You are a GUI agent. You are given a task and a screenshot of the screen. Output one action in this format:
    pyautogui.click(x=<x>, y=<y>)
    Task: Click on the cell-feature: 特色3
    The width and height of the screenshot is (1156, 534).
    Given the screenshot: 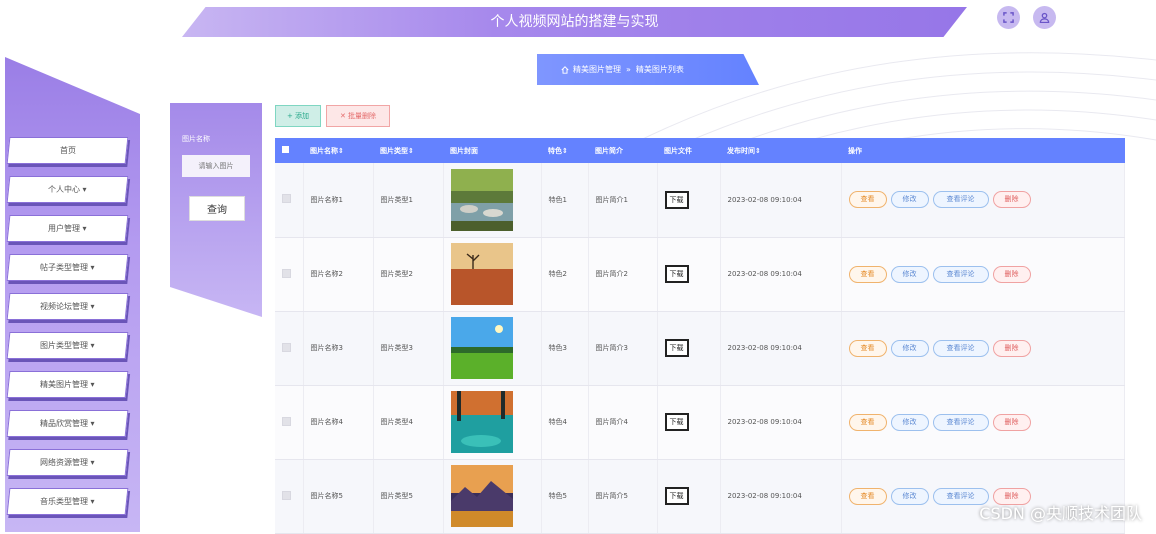 What is the action you would take?
    pyautogui.click(x=565, y=348)
    